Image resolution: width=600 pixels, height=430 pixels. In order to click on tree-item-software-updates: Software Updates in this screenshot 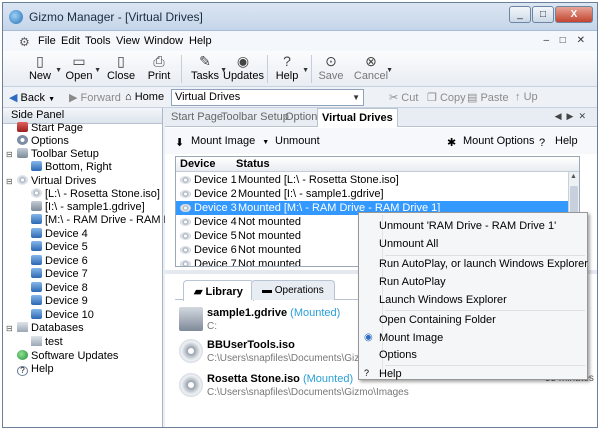, I will do `click(67, 356)`.